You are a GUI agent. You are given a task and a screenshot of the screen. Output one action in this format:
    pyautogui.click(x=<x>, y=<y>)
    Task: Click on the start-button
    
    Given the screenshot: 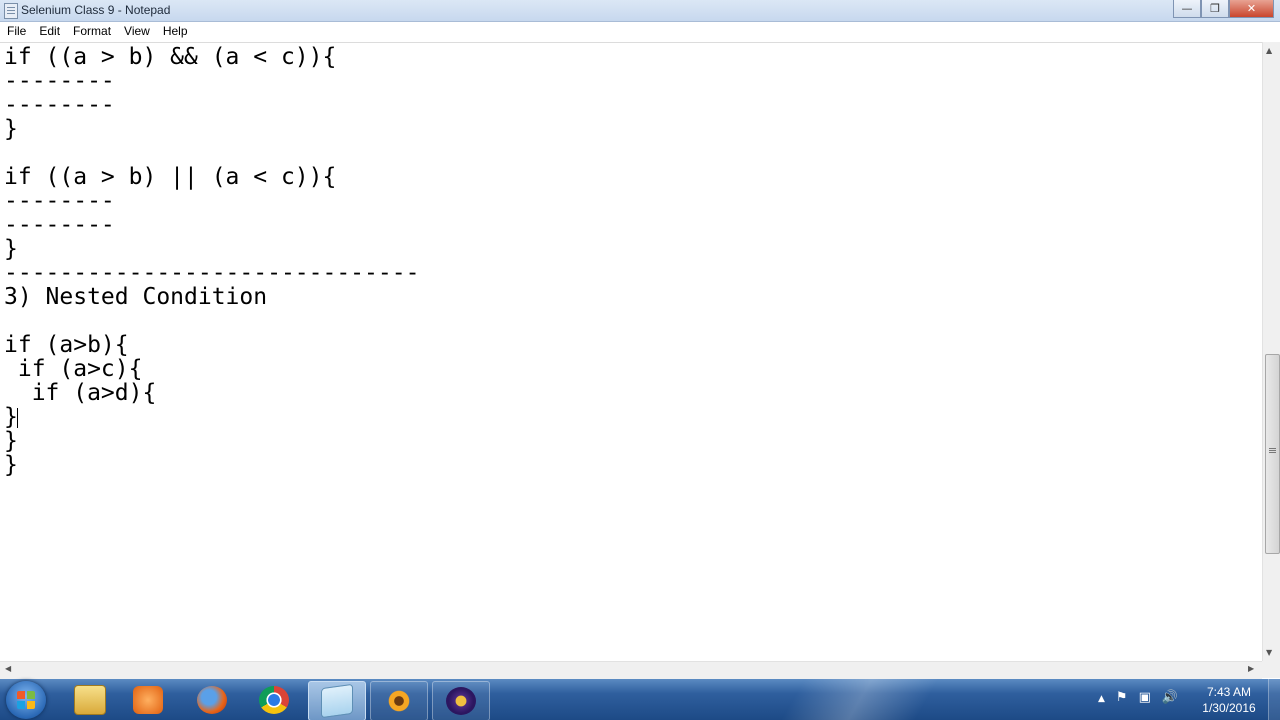 What is the action you would take?
    pyautogui.click(x=26, y=700)
    